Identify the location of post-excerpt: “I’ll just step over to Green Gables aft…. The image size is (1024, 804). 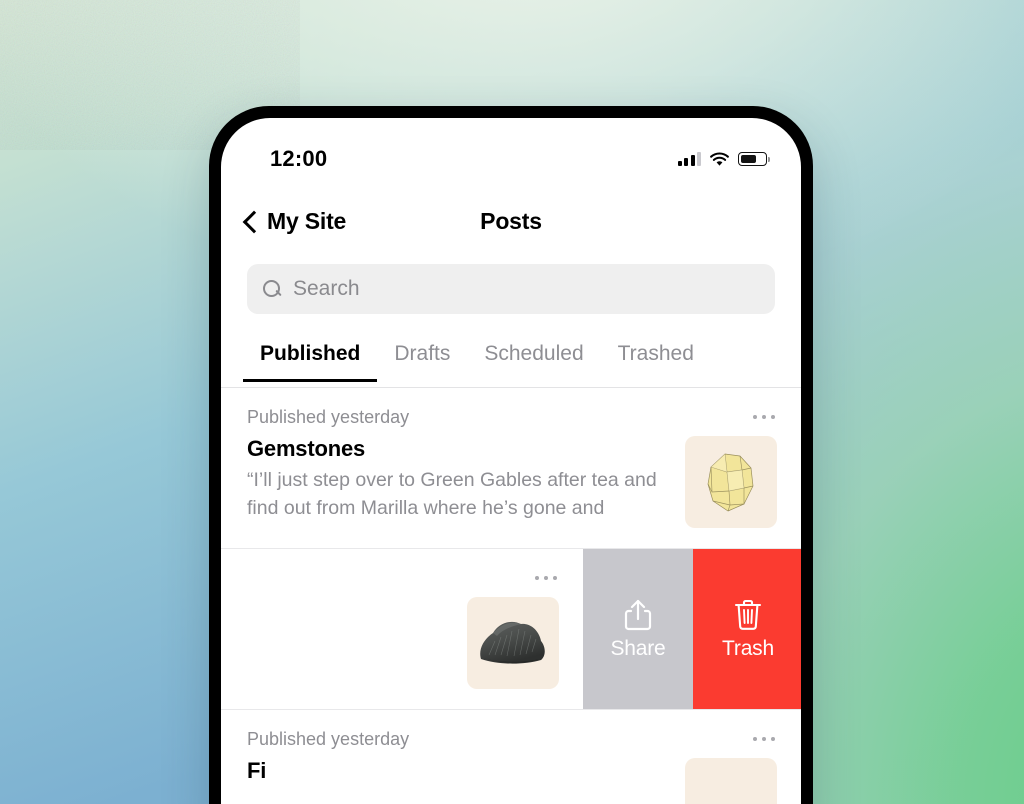
(452, 494).